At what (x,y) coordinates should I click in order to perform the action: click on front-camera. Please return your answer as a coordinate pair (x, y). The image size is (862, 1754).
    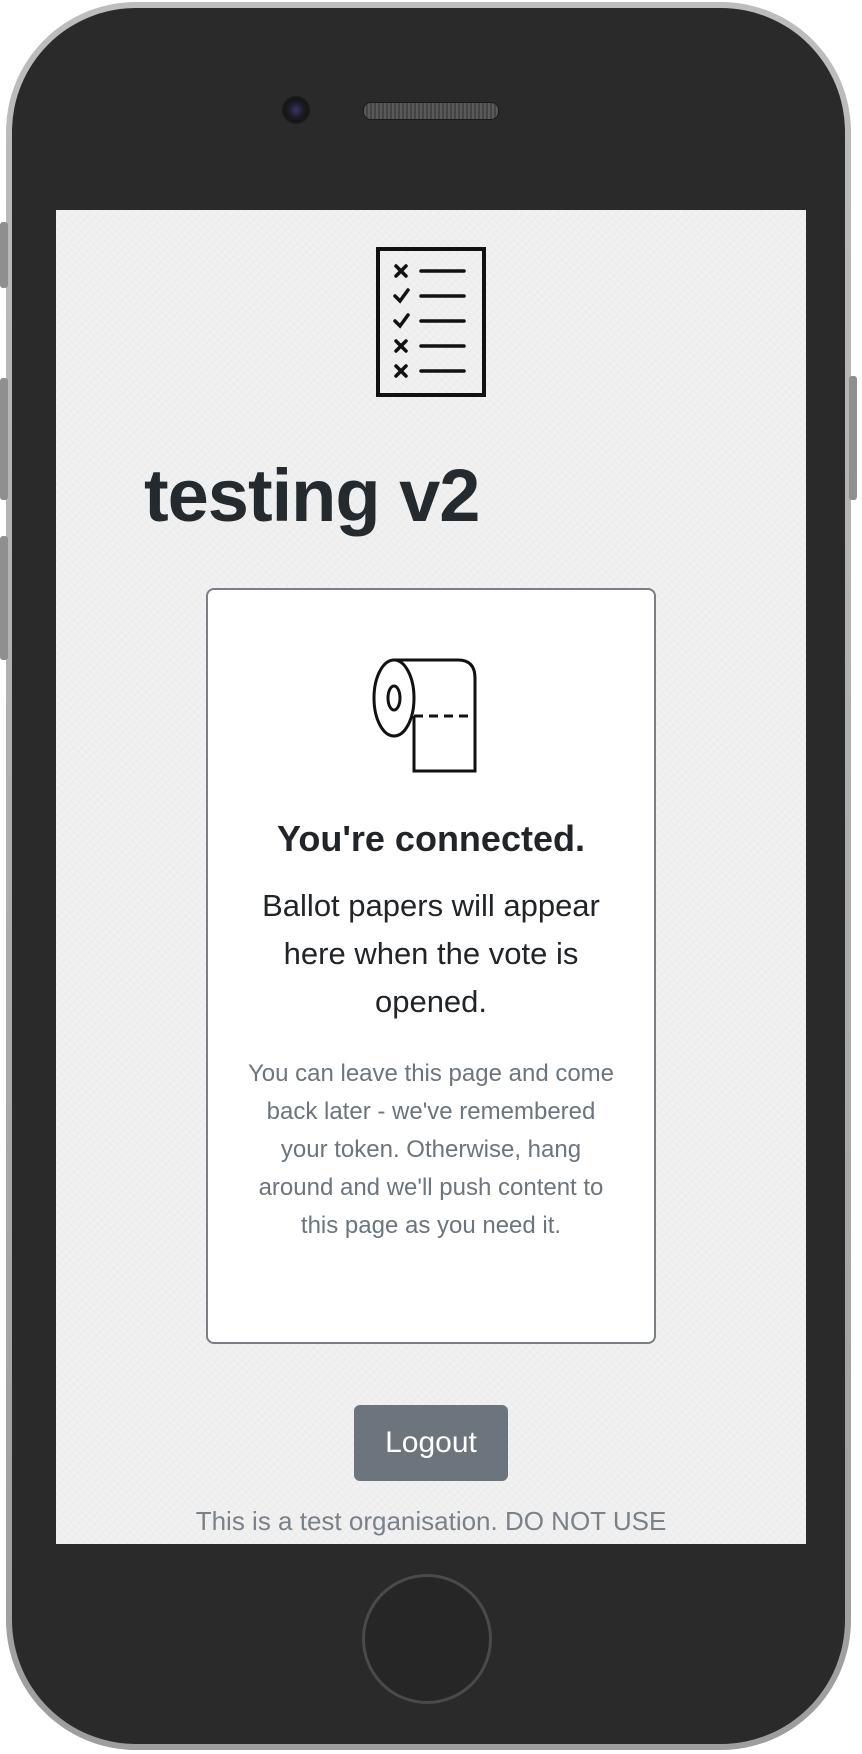
    Looking at the image, I should click on (296, 110).